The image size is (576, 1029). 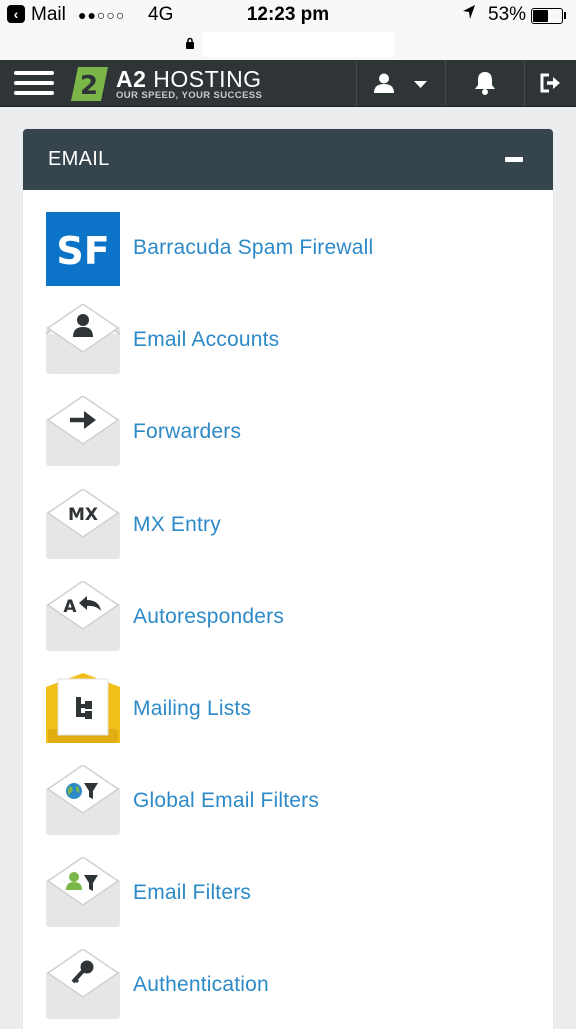 What do you see at coordinates (298, 44) in the screenshot?
I see `url-field` at bounding box center [298, 44].